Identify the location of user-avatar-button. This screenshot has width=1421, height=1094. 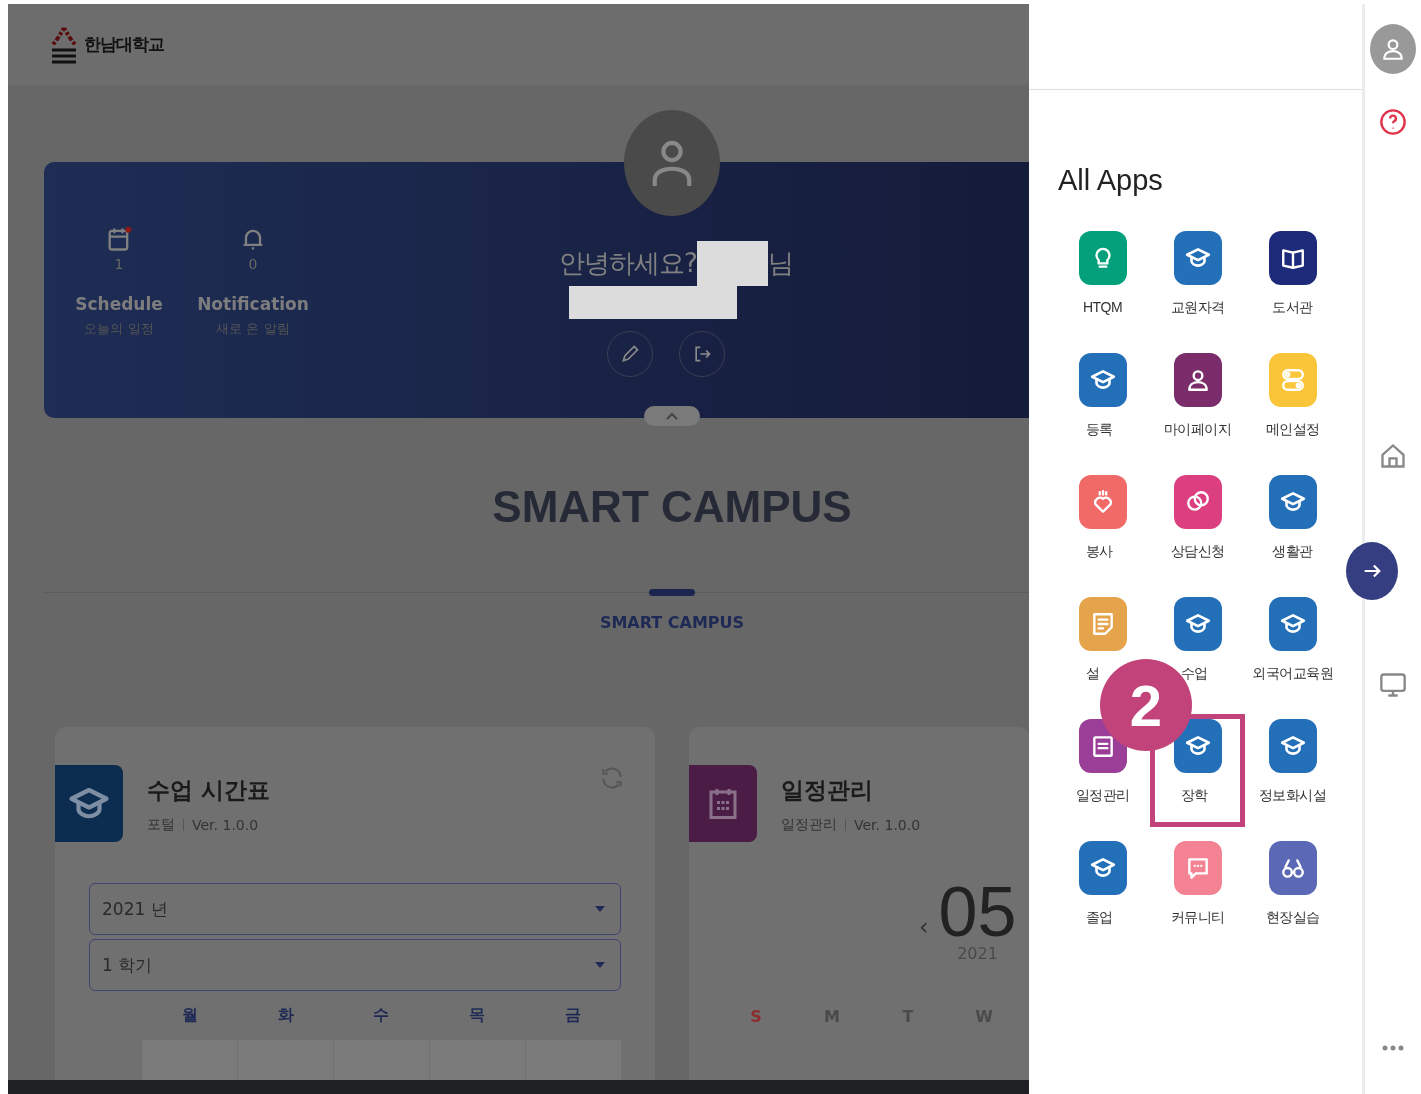
(1393, 49).